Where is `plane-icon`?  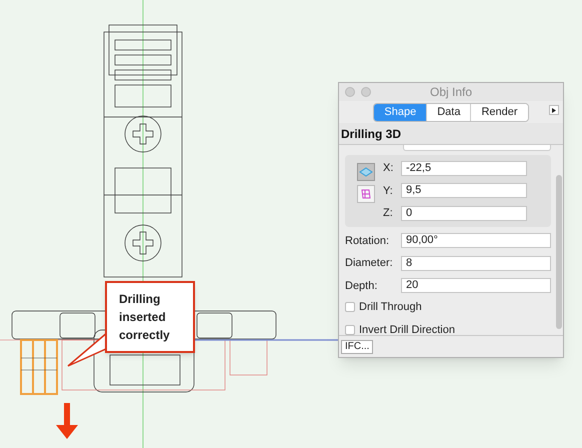 plane-icon is located at coordinates (366, 172).